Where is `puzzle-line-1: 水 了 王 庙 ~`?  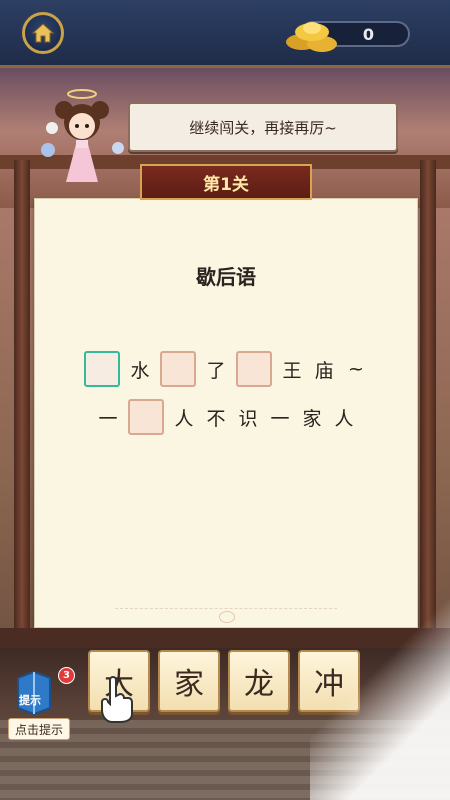
puzzle-line-1: 水 了 王 庙 ~ is located at coordinates (226, 369).